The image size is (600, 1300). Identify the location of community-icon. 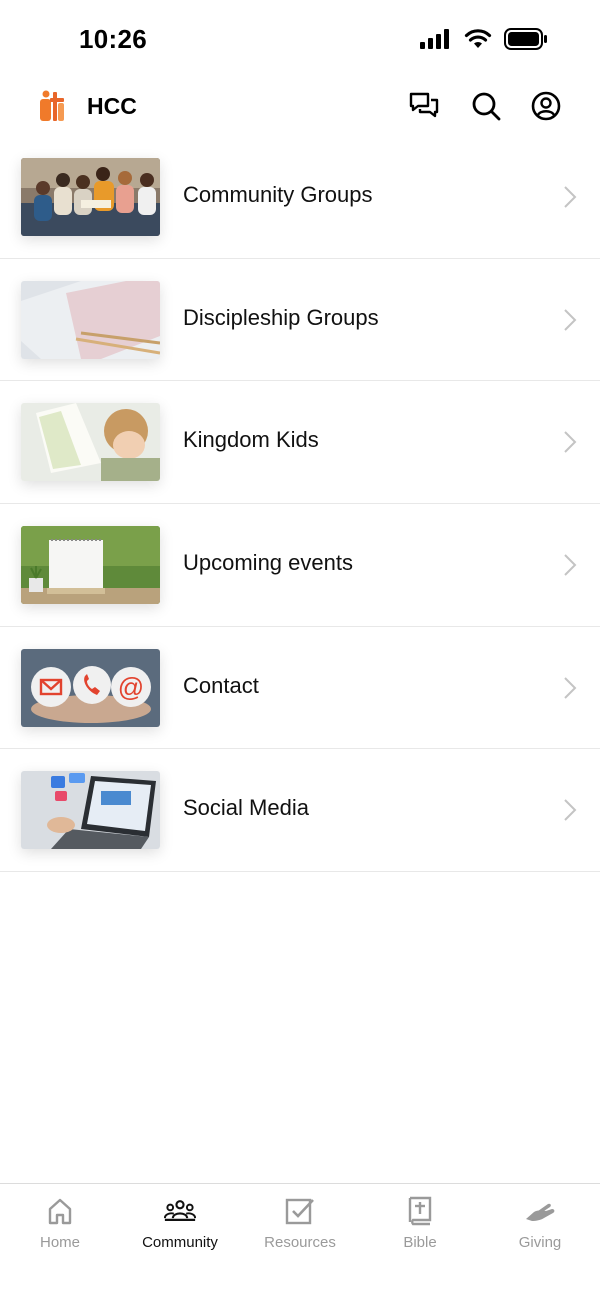
(180, 1211).